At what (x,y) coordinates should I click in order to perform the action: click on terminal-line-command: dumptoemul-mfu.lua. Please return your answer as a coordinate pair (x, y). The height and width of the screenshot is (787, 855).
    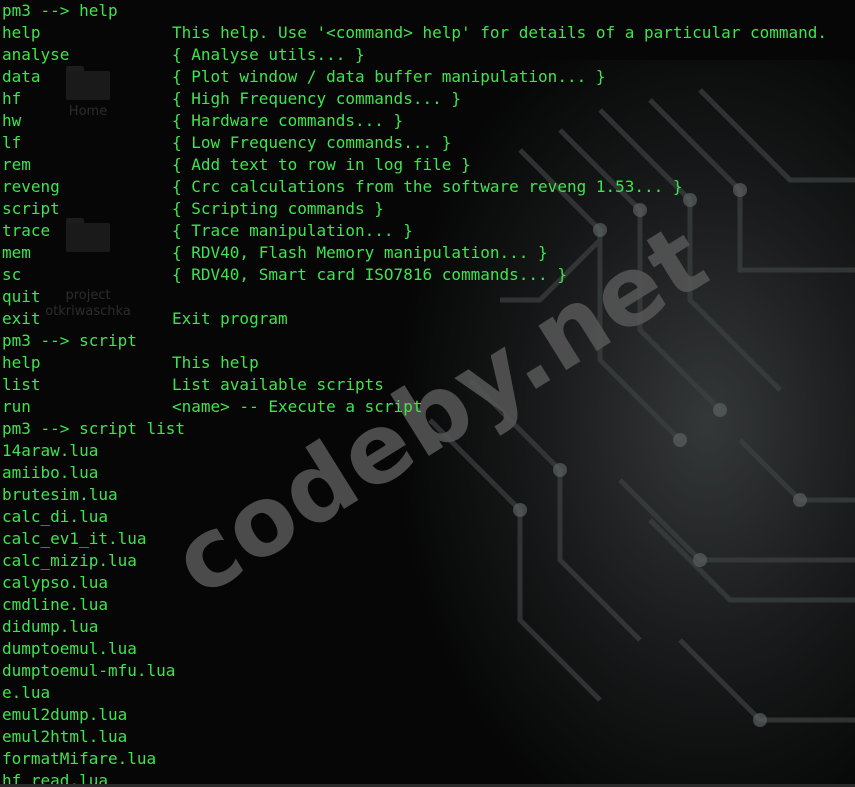
    Looking at the image, I should click on (89, 670).